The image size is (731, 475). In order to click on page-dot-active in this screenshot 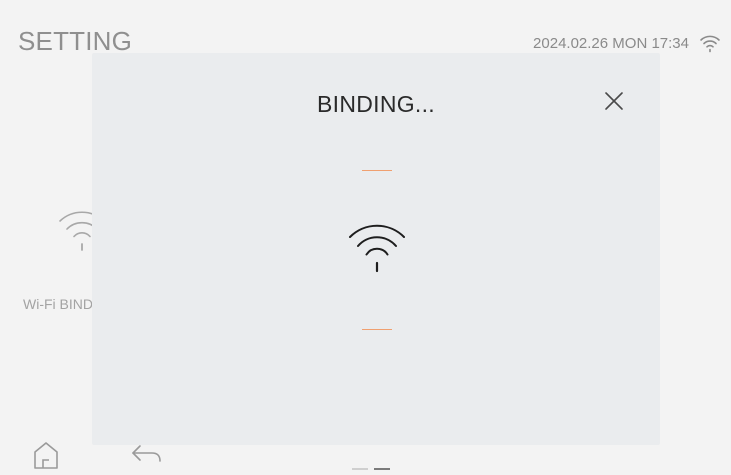, I will do `click(382, 469)`.